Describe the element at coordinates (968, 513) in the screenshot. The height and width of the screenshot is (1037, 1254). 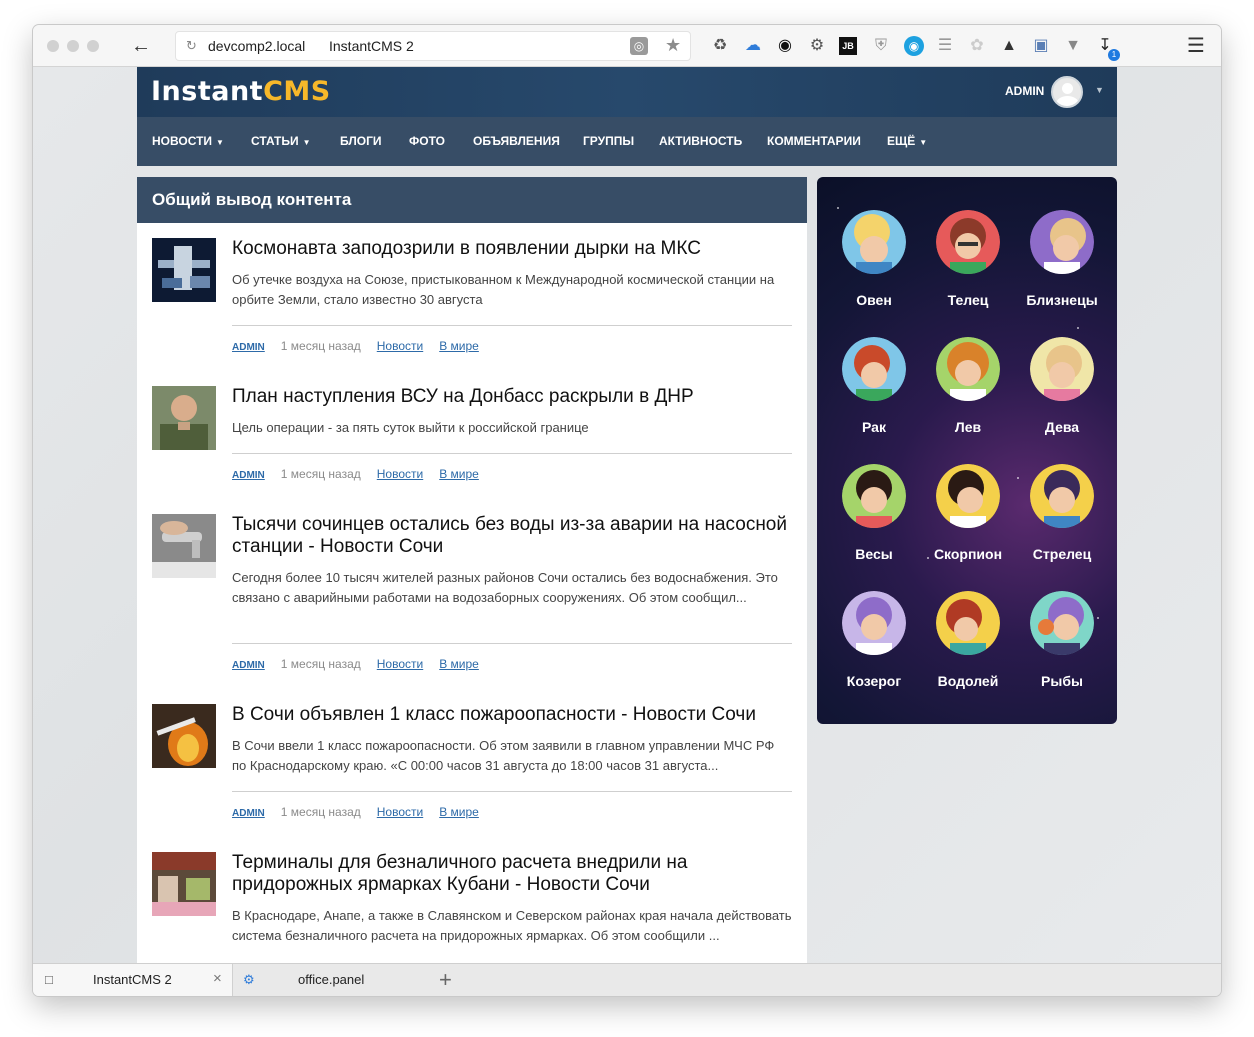
I see `zodiac-scorpio: Скорпион` at that location.